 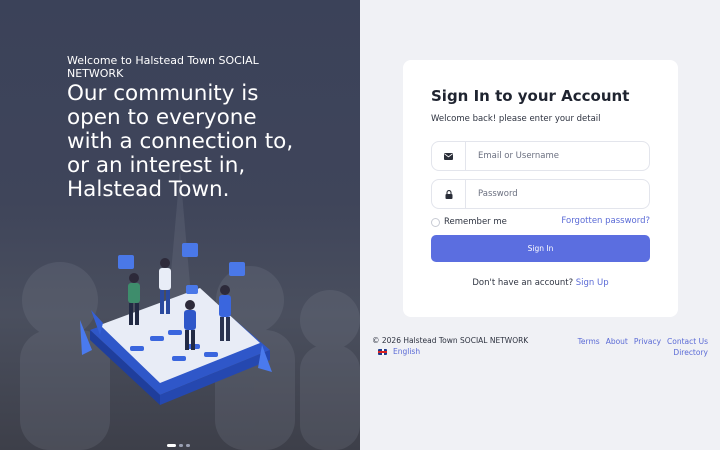 What do you see at coordinates (687, 341) in the screenshot?
I see `footer-link-contact: Contact Us` at bounding box center [687, 341].